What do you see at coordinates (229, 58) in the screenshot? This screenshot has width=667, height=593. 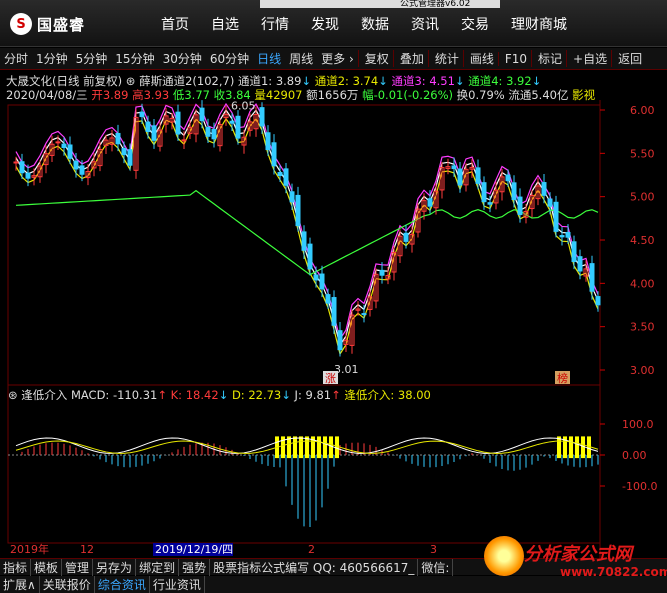 I see `period-tab: 60分钟` at bounding box center [229, 58].